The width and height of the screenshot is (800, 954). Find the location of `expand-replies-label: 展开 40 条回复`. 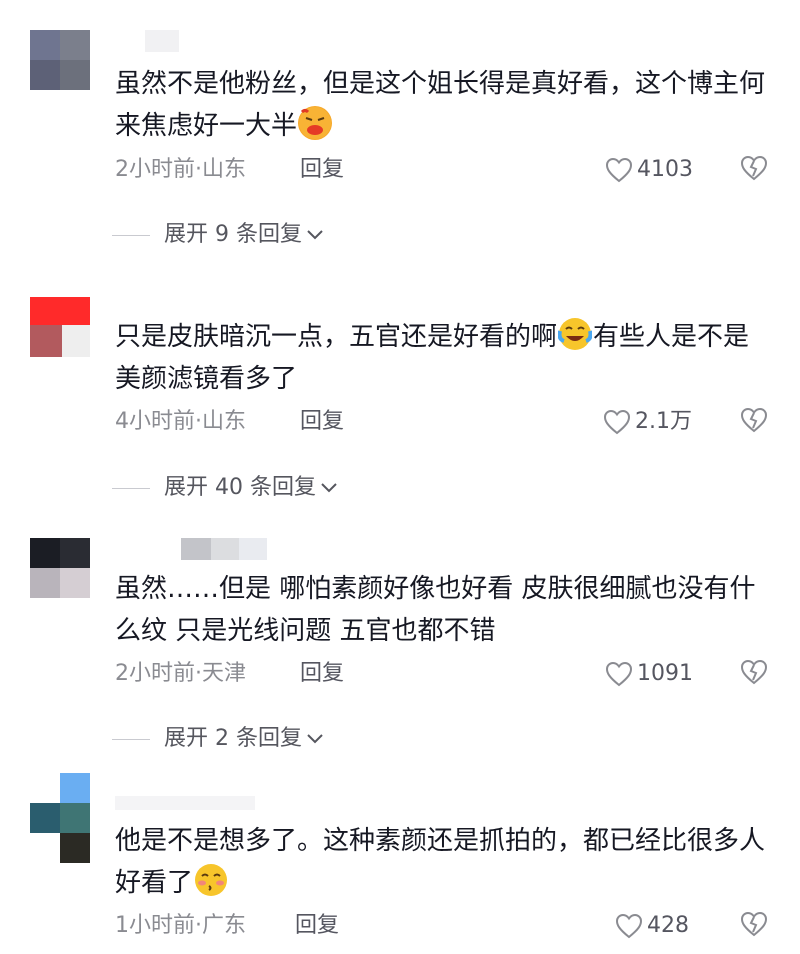

expand-replies-label: 展开 40 条回复 is located at coordinates (240, 487).